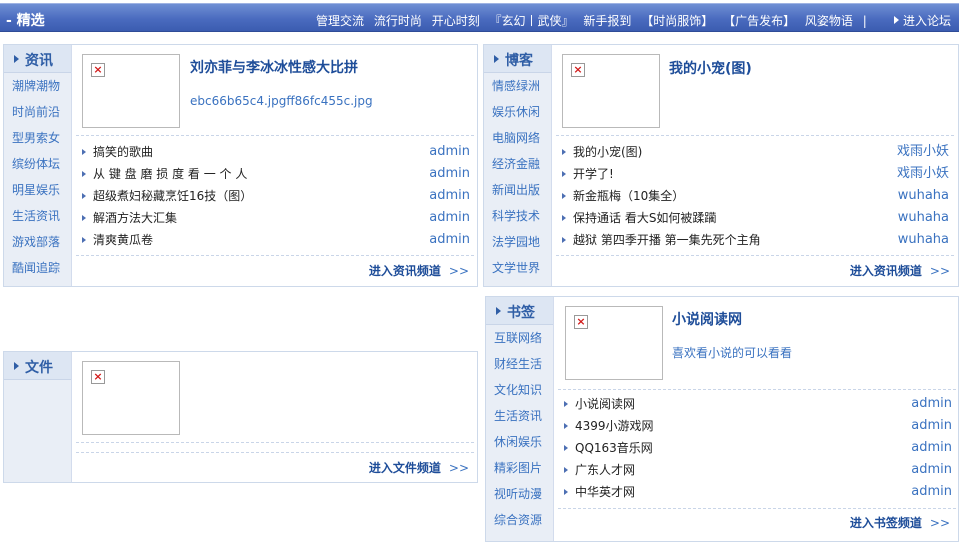 This screenshot has height=546, width=959. I want to click on section-title: - 精选, so click(25, 21).